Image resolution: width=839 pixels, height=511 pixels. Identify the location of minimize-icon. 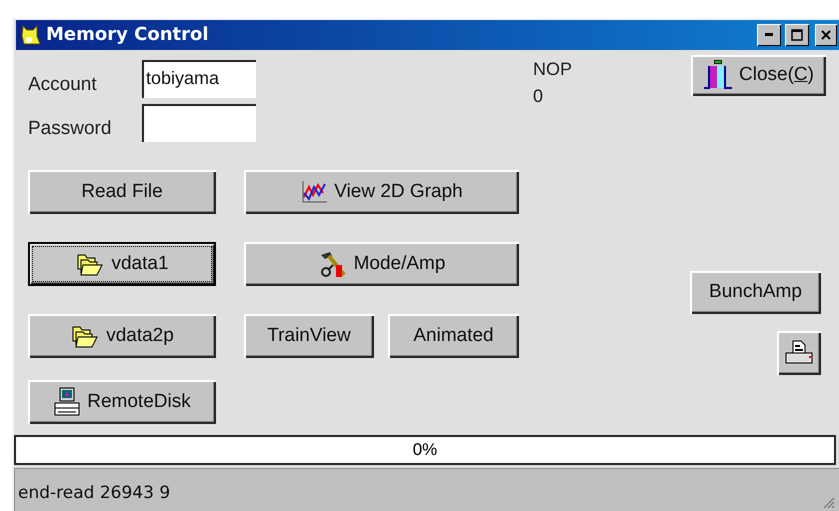
(769, 34).